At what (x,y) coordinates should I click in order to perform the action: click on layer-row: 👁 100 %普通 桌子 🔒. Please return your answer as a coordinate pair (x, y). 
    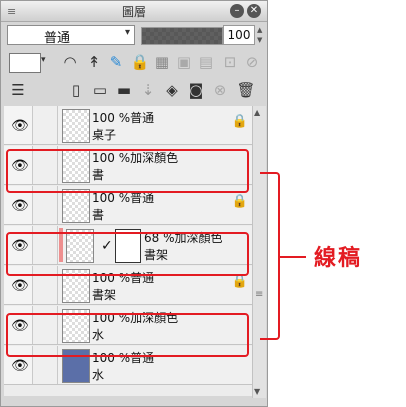
    Looking at the image, I should click on (128, 125).